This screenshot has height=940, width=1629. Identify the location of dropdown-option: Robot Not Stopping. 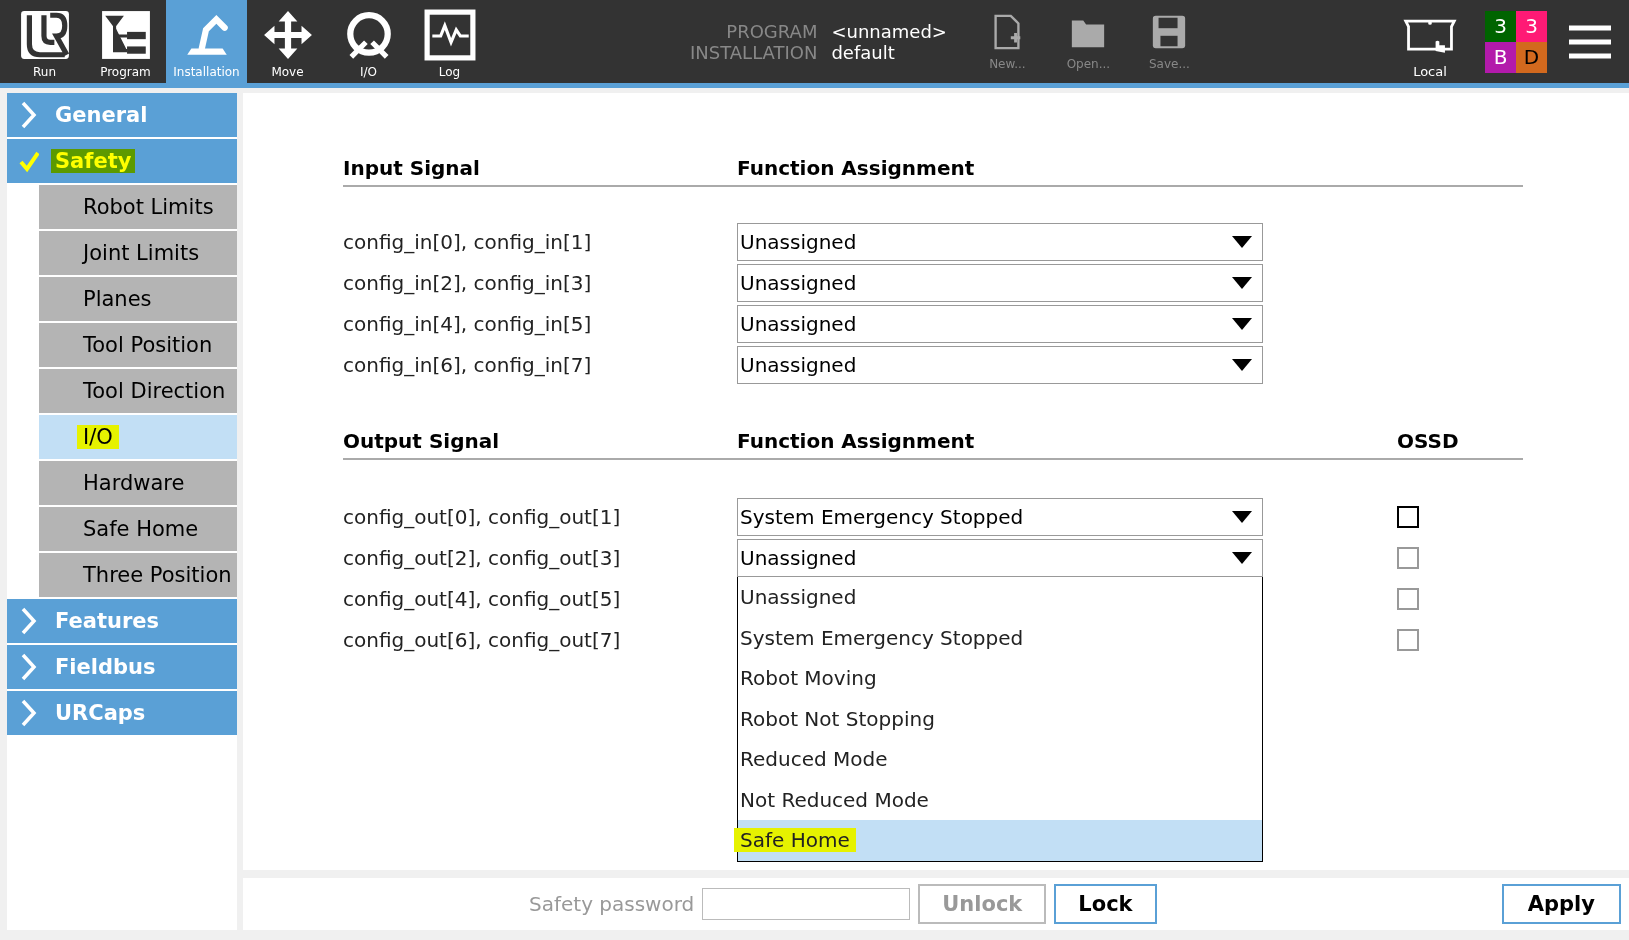
(1000, 718).